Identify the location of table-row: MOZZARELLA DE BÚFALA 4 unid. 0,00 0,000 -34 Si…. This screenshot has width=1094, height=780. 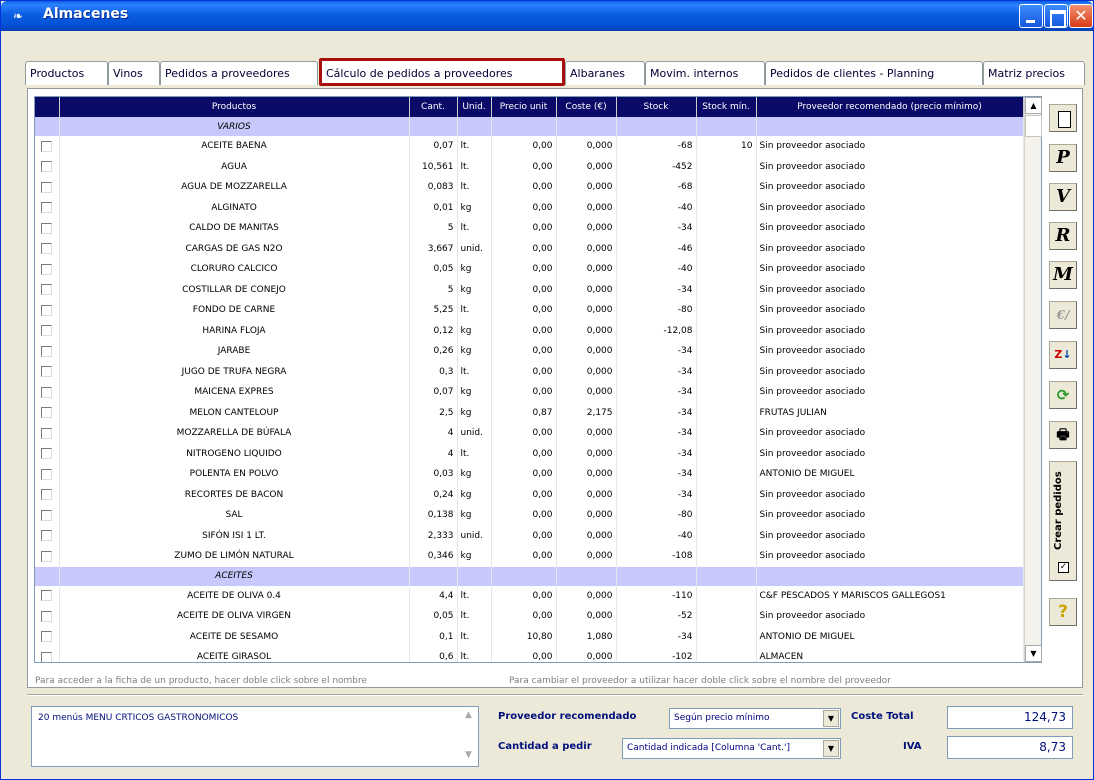
(529, 433).